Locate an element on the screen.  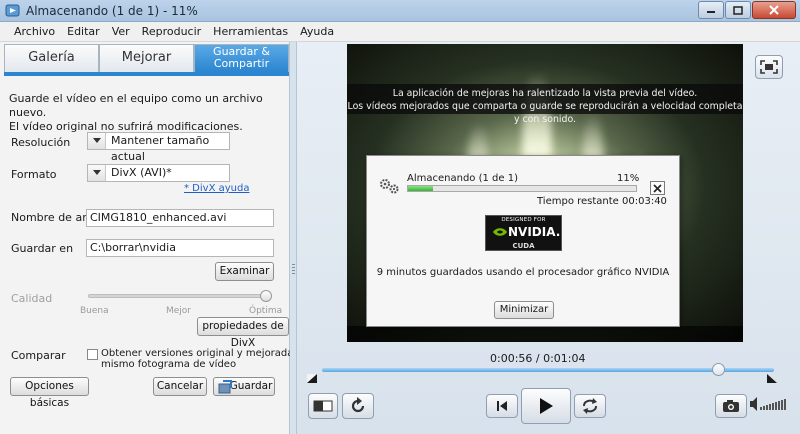
menu-ayuda: Ayuda is located at coordinates (317, 31).